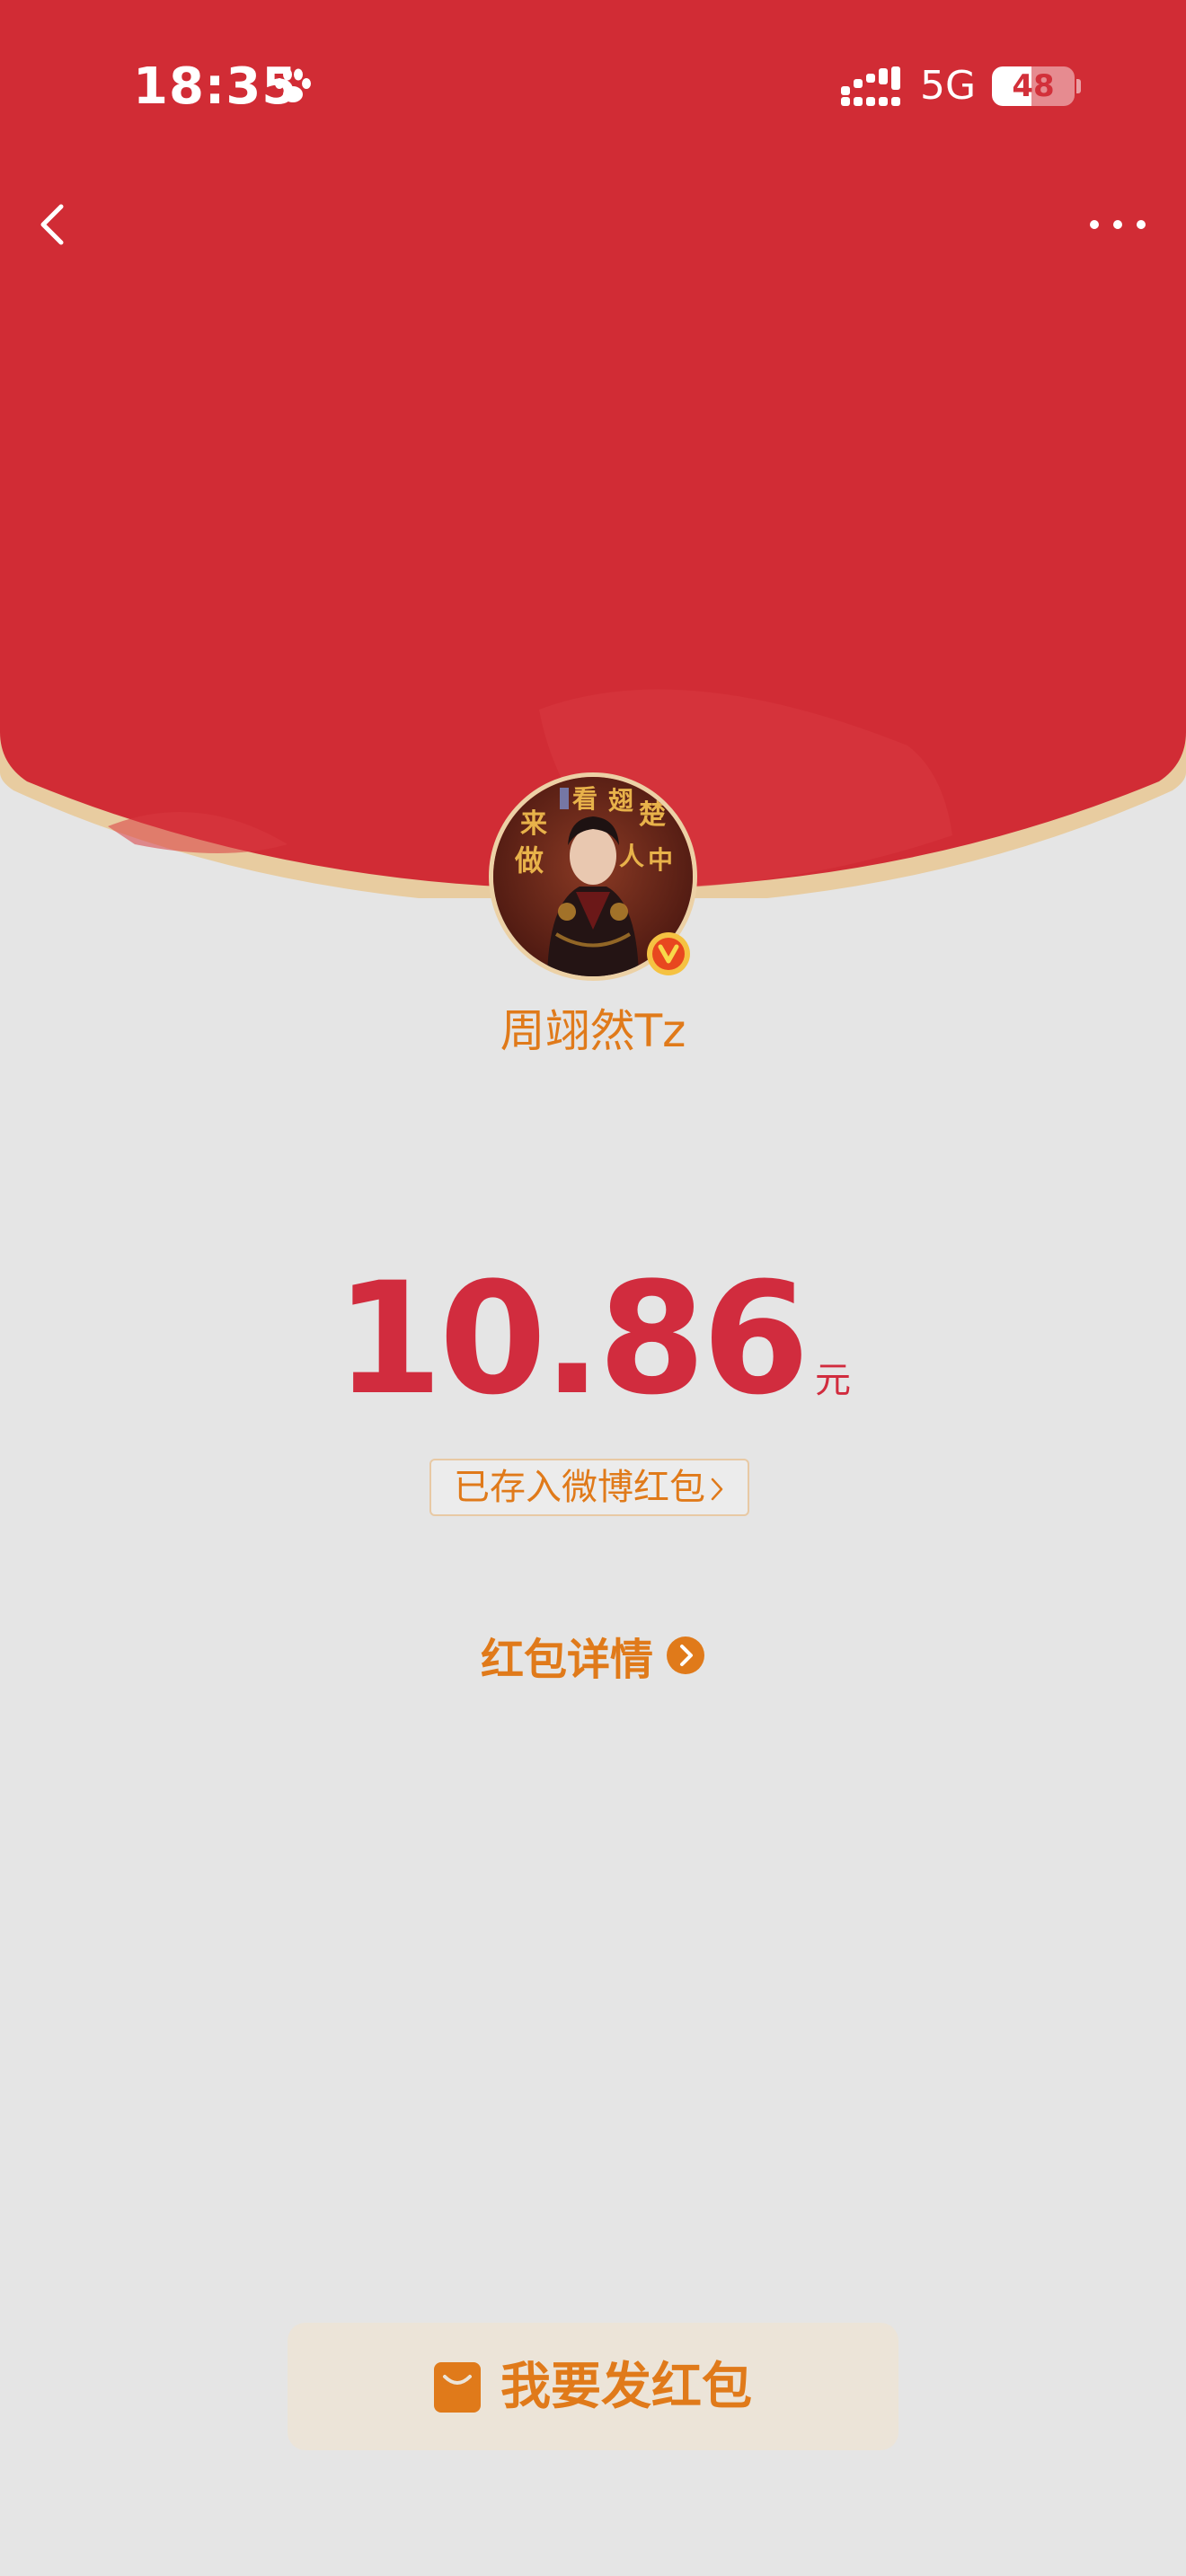 Image resolution: width=1186 pixels, height=2576 pixels. I want to click on more-horizontal-icon, so click(1118, 224).